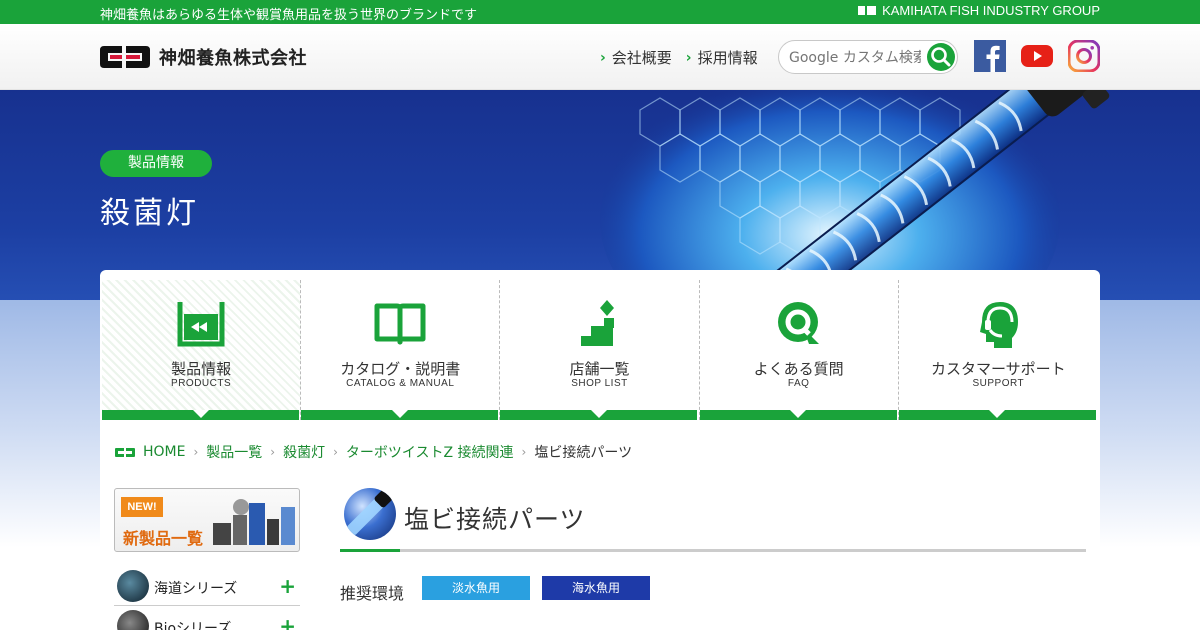 This screenshot has height=630, width=1200. What do you see at coordinates (599, 383) in the screenshot?
I see `menu-sublabel: SHOP LIST` at bounding box center [599, 383].